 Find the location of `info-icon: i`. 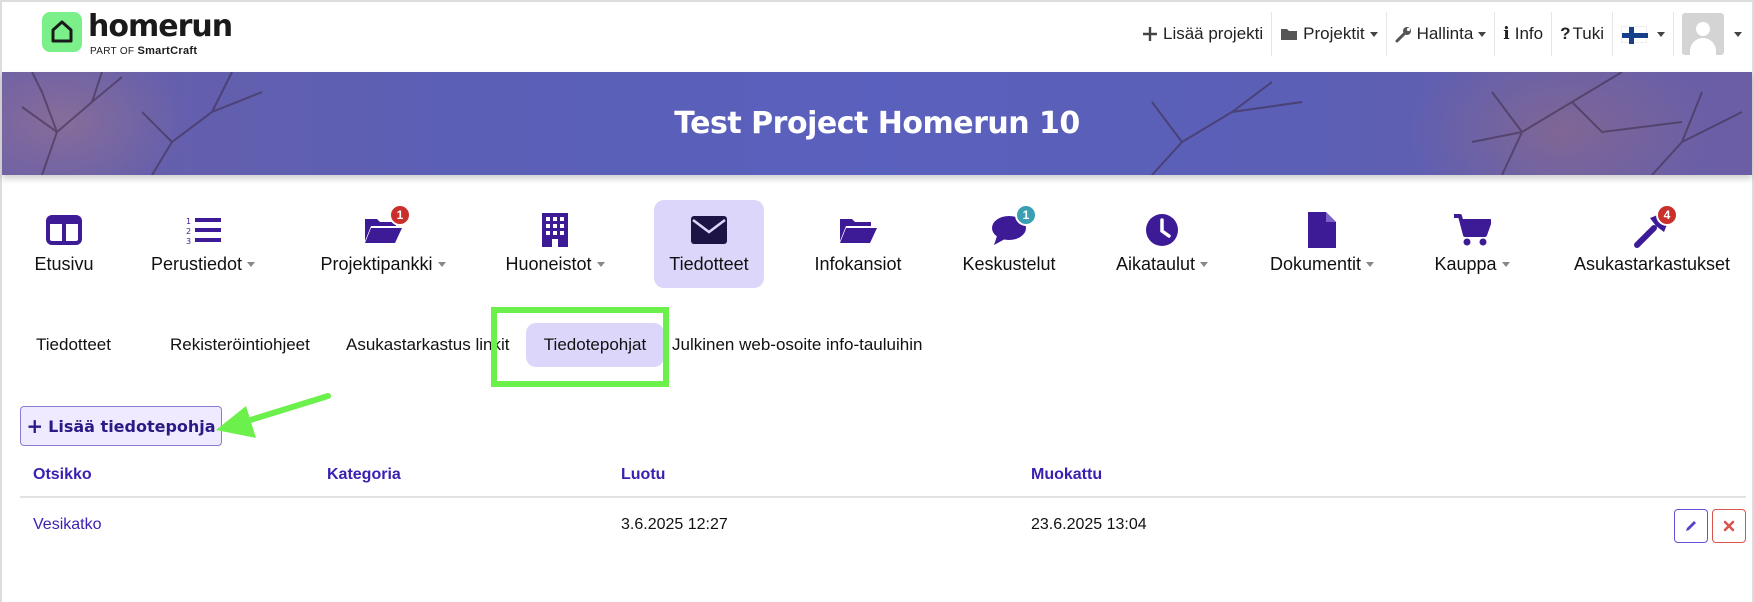

info-icon: i is located at coordinates (1506, 34).